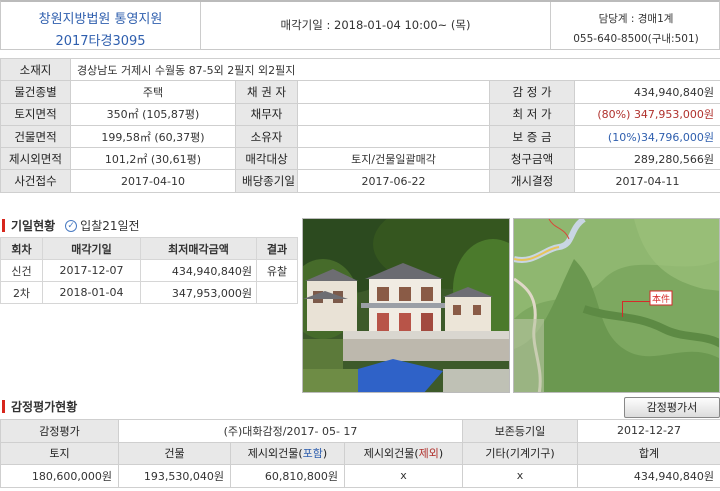 This screenshot has width=720, height=491. Describe the element at coordinates (532, 92) in the screenshot. I see `appraisal-label: 감 정 가` at that location.